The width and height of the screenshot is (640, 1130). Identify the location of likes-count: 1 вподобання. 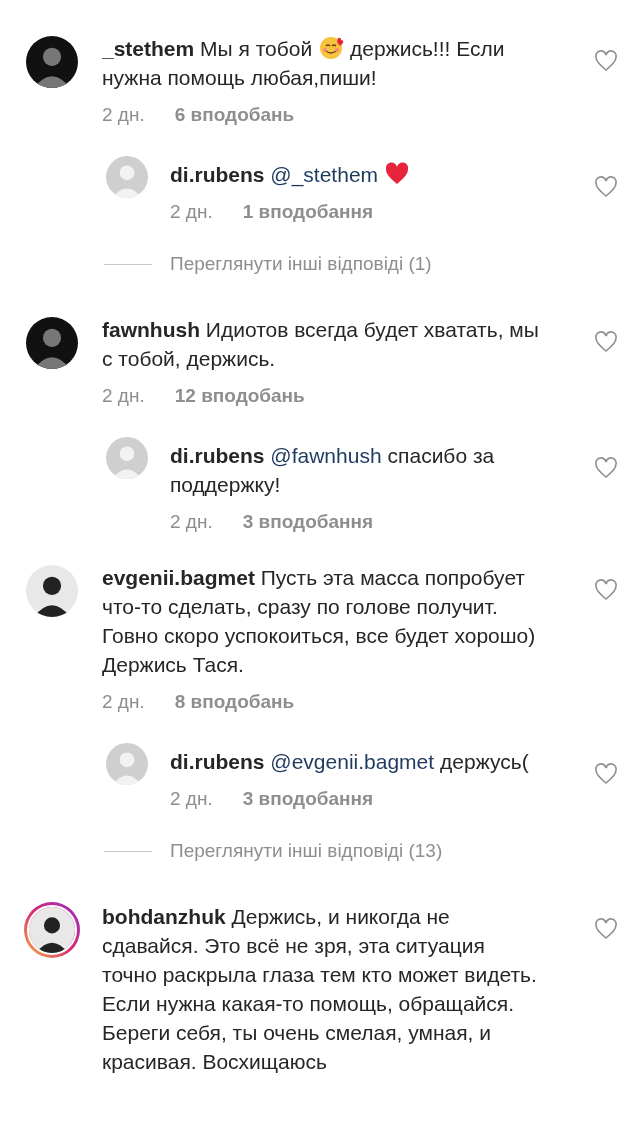
(308, 212).